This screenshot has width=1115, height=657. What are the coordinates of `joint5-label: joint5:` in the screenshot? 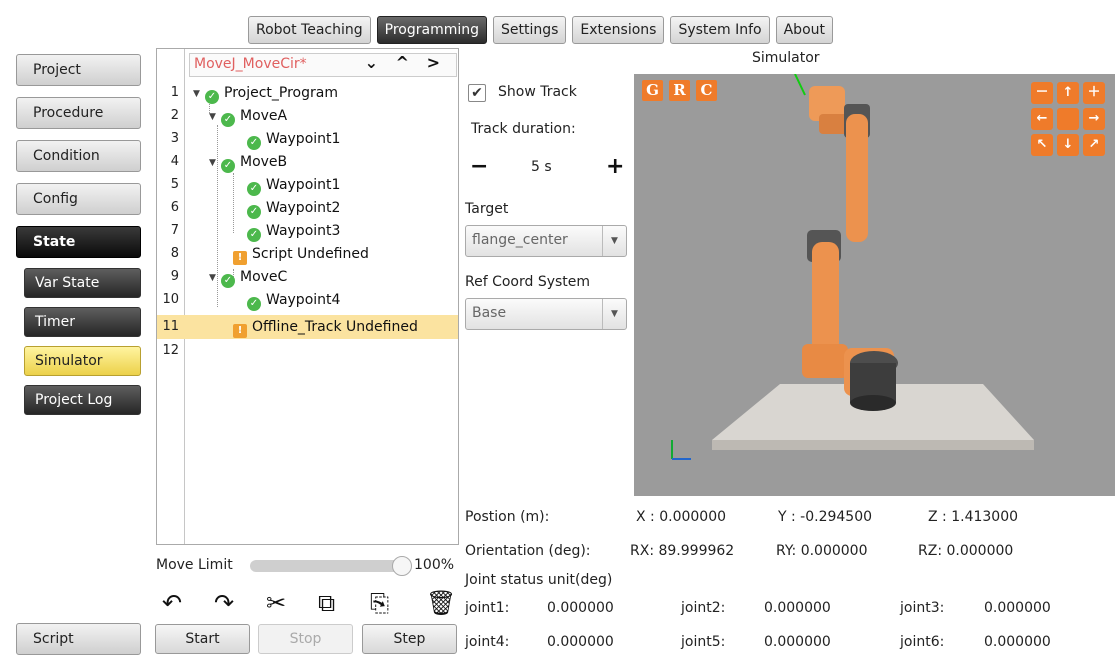 It's located at (703, 642).